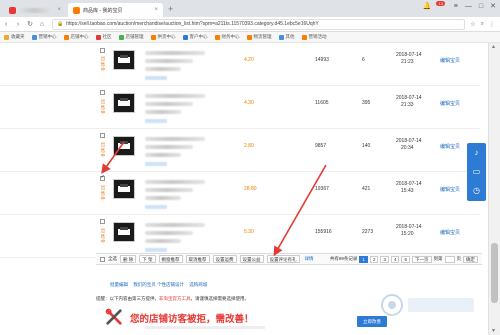 The width and height of the screenshot is (500, 335). I want to click on bookmark-item: 物流管理, so click(259, 37).